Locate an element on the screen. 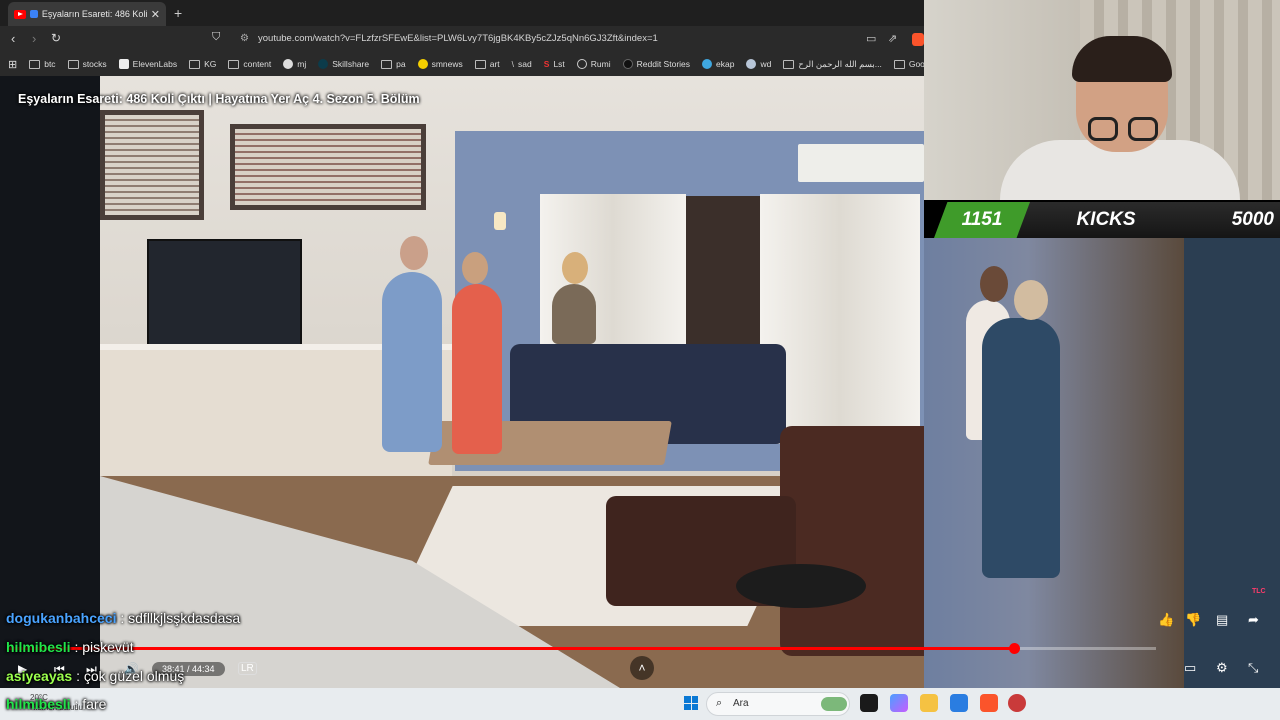 This screenshot has width=1280, height=720. bookmark-btc: btc is located at coordinates (42, 64).